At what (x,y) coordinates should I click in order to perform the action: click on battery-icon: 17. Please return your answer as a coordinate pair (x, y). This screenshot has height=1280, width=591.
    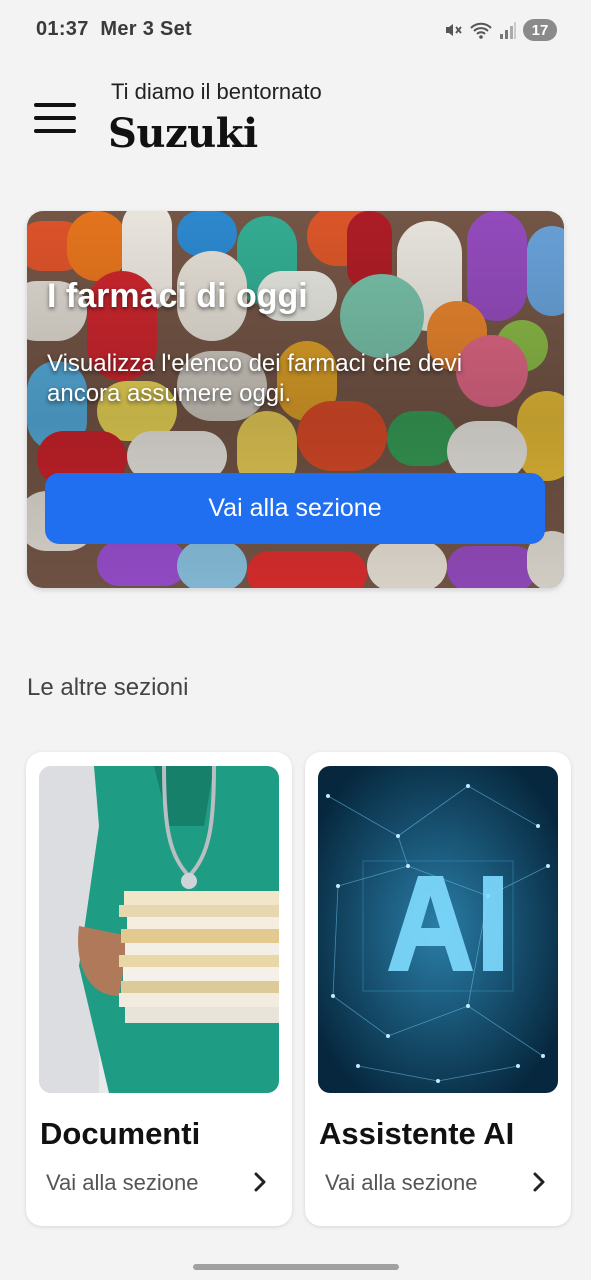
    Looking at the image, I should click on (540, 30).